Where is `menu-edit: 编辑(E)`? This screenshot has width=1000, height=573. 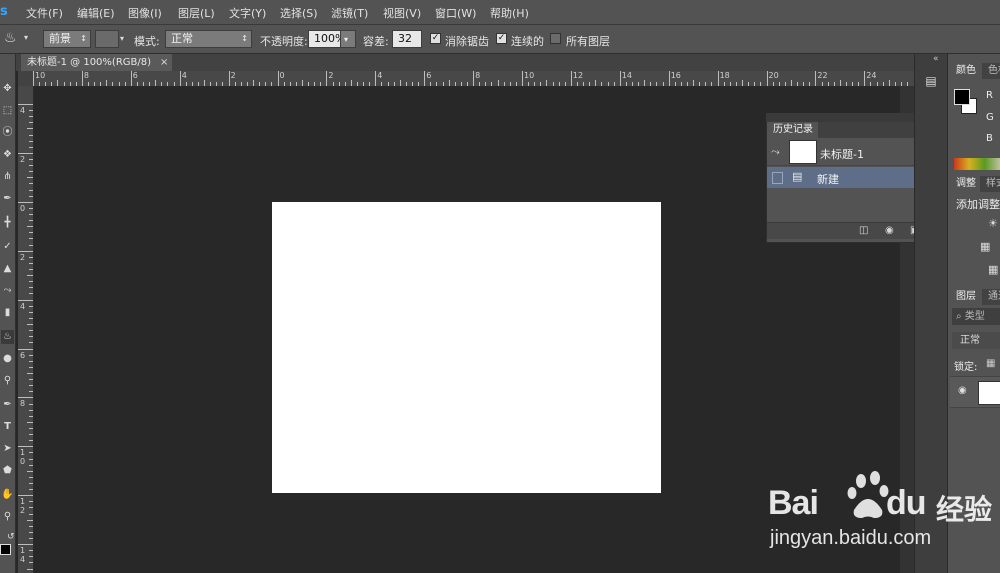
menu-edit: 编辑(E) is located at coordinates (96, 13).